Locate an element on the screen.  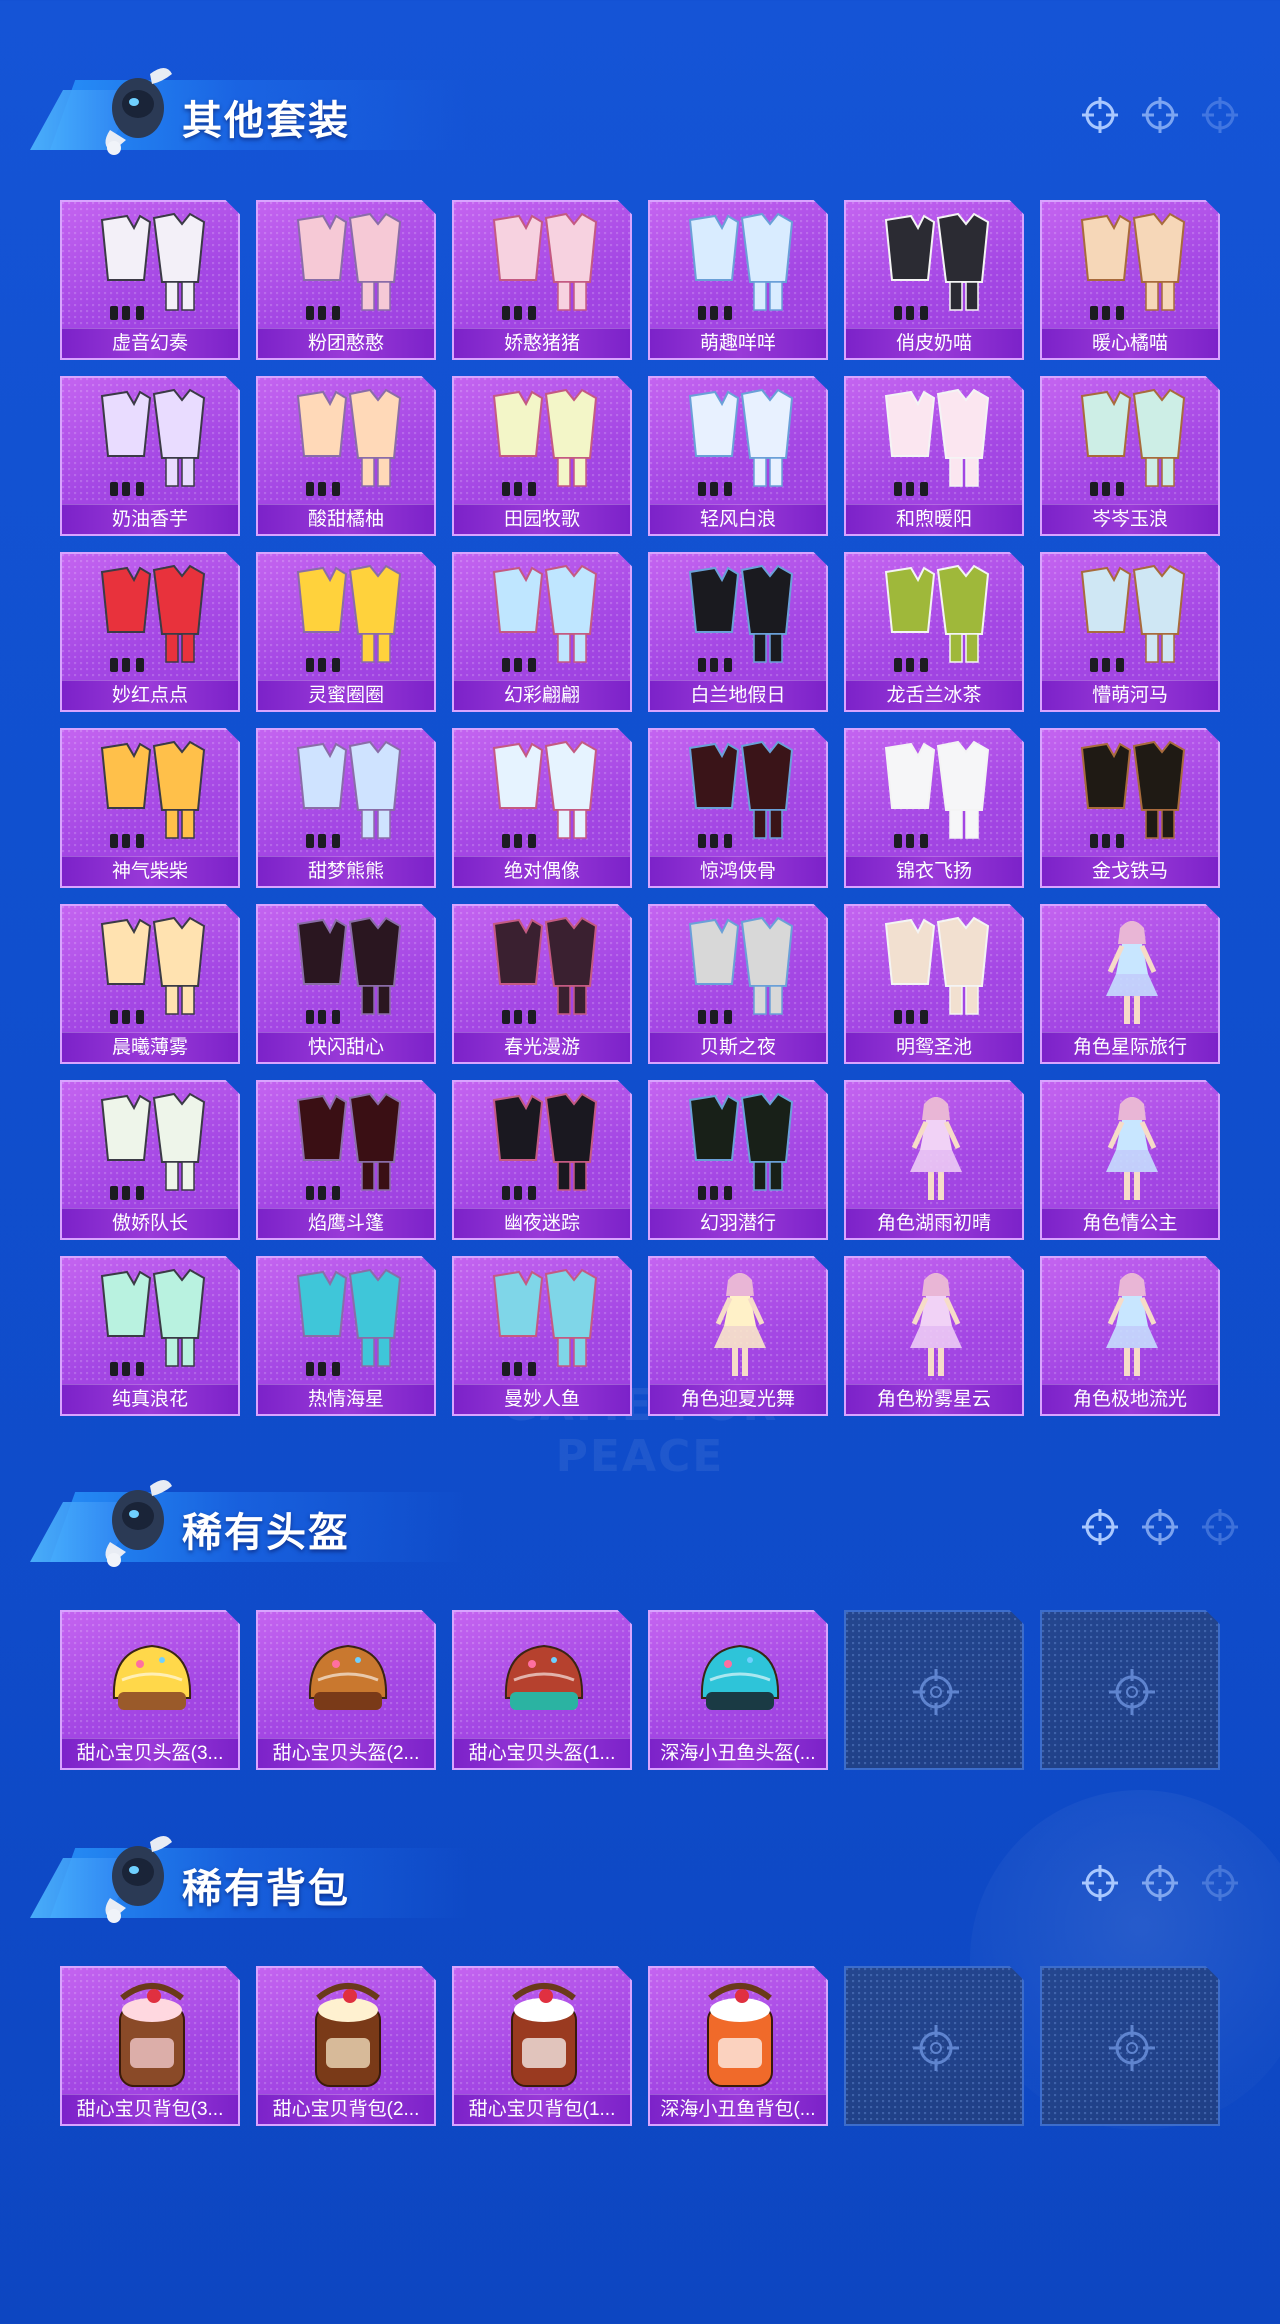
empty-slot-icon is located at coordinates (1132, 2048).